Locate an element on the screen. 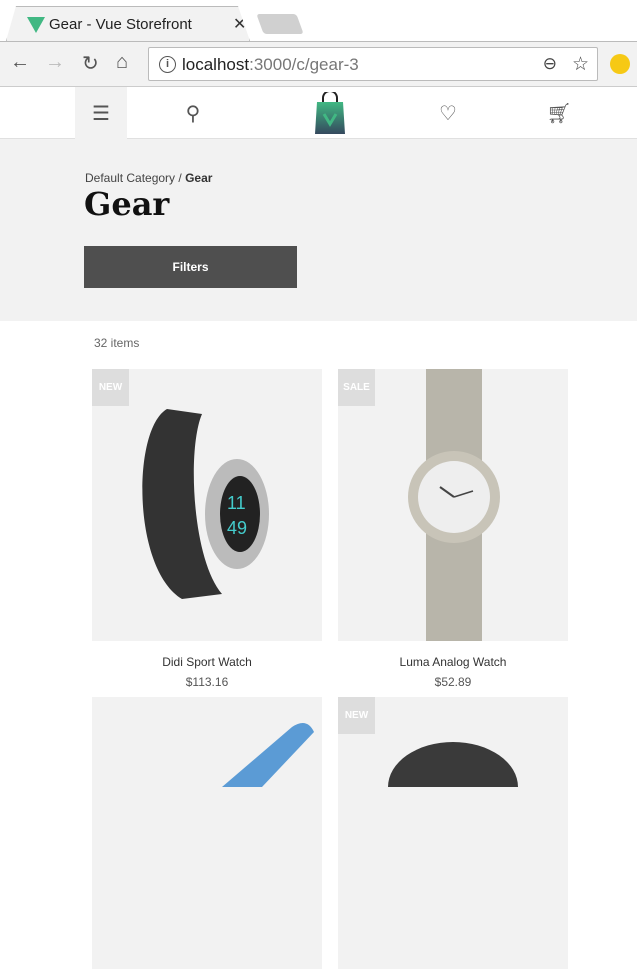  product-image is located at coordinates (207, 833).